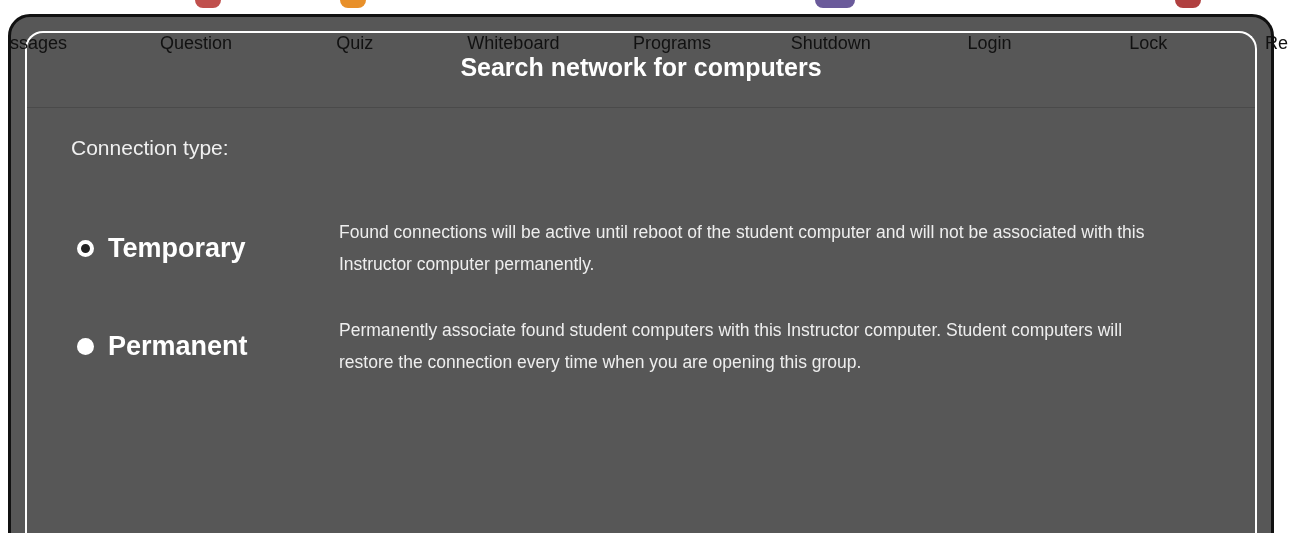 The height and width of the screenshot is (533, 1290). Describe the element at coordinates (208, 346) in the screenshot. I see `radio-option: Permanent` at that location.